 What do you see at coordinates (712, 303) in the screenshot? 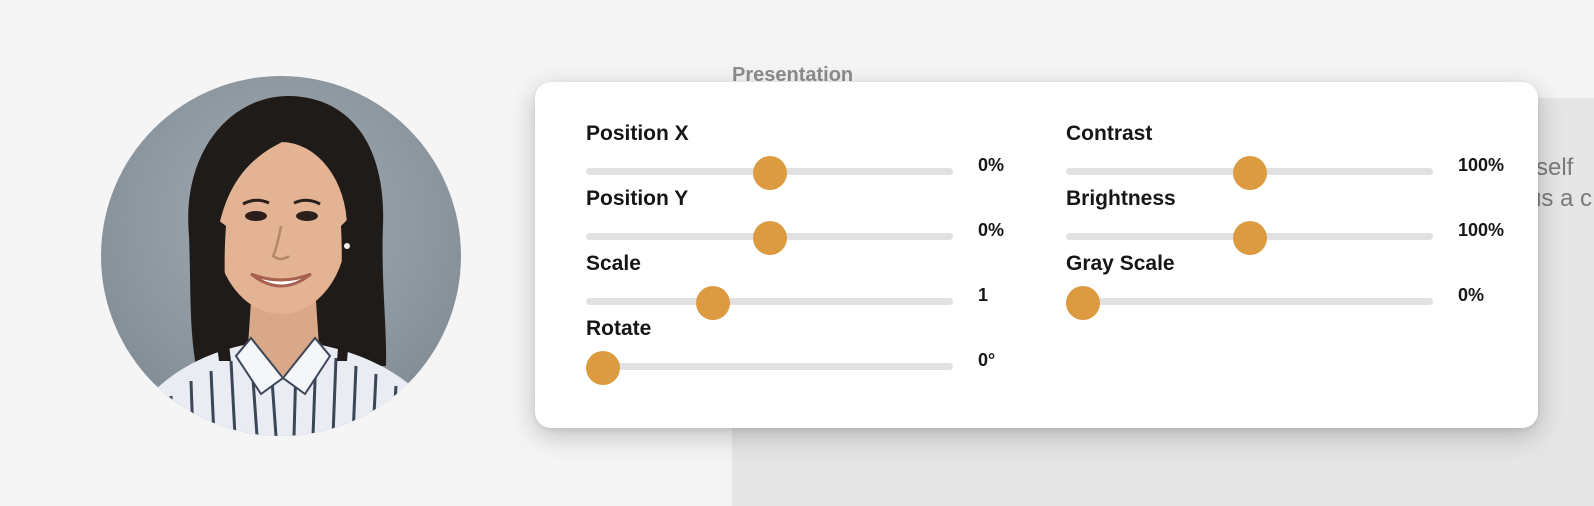
I see `scale-slider-thumb` at bounding box center [712, 303].